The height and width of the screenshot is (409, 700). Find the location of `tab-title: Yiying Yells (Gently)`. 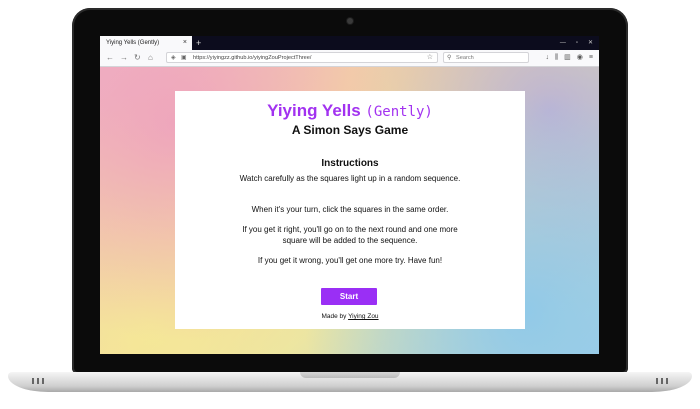

tab-title: Yiying Yells (Gently) is located at coordinates (133, 43).